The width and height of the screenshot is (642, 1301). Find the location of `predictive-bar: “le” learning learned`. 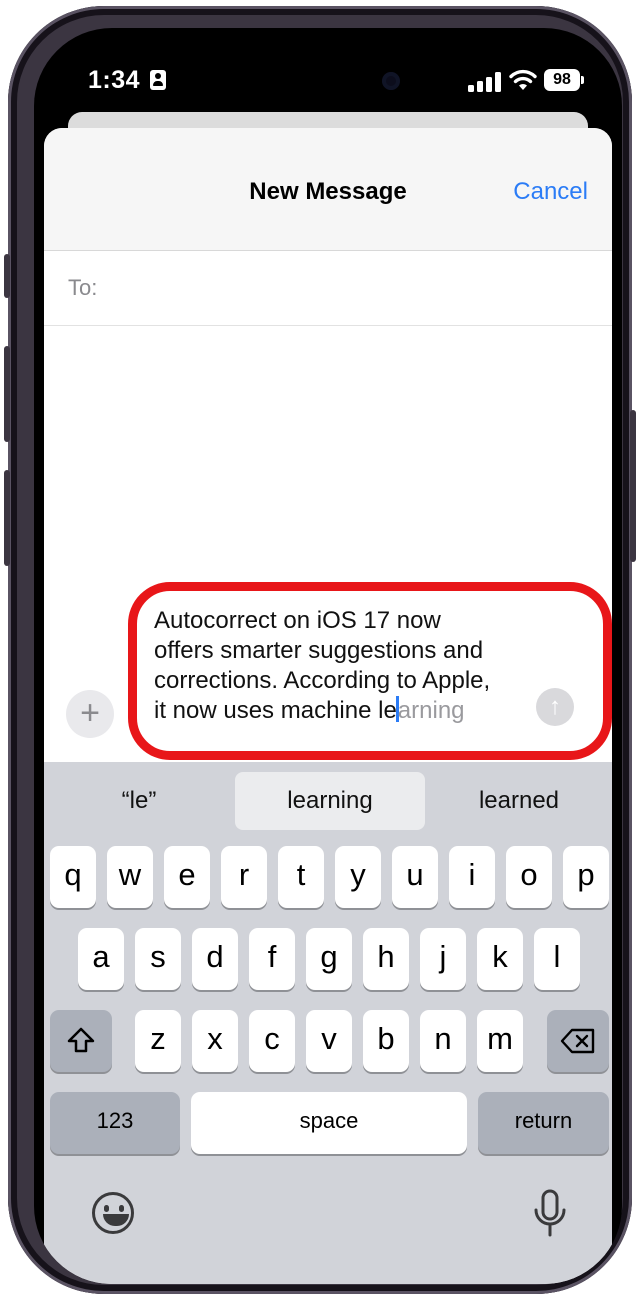

predictive-bar: “le” learning learned is located at coordinates (328, 799).